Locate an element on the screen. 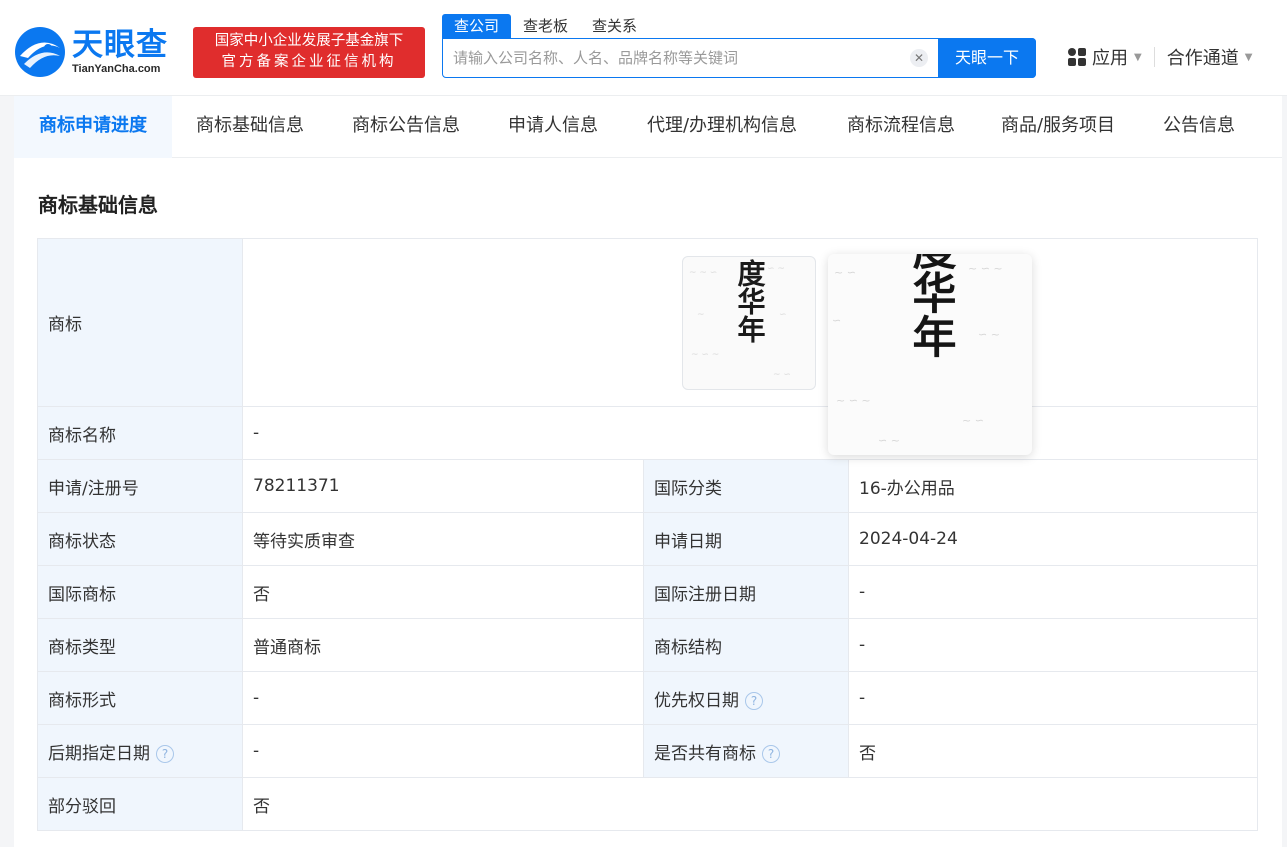 The image size is (1287, 847). trademark-image-preview: ~ ∽ ~ ∽ ~ ∽ ∽ ~ ~ ∽ ~ ~ ∽ ∽ ~ 度华年 is located at coordinates (930, 354).